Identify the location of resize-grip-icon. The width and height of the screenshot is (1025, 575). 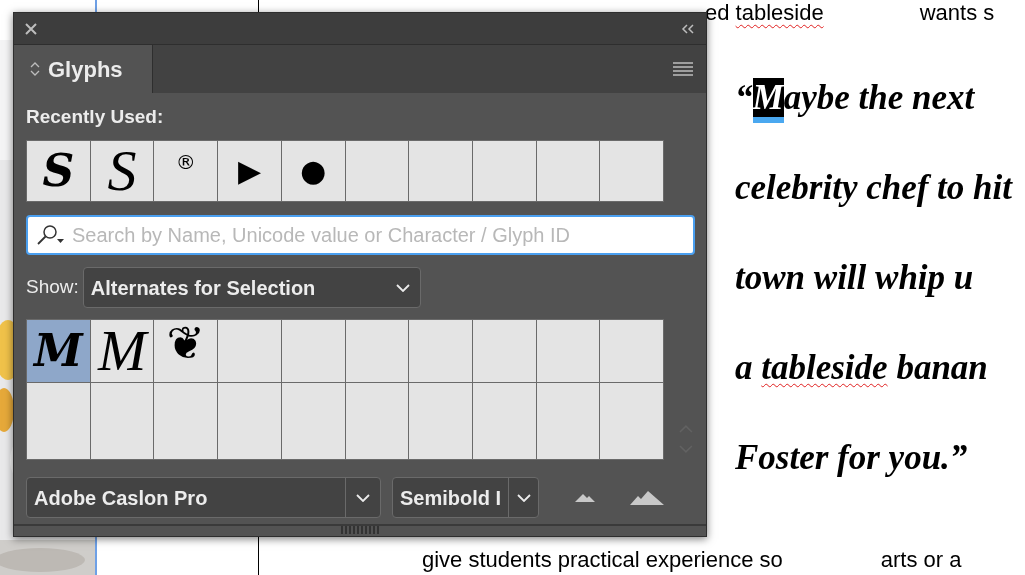
(360, 530).